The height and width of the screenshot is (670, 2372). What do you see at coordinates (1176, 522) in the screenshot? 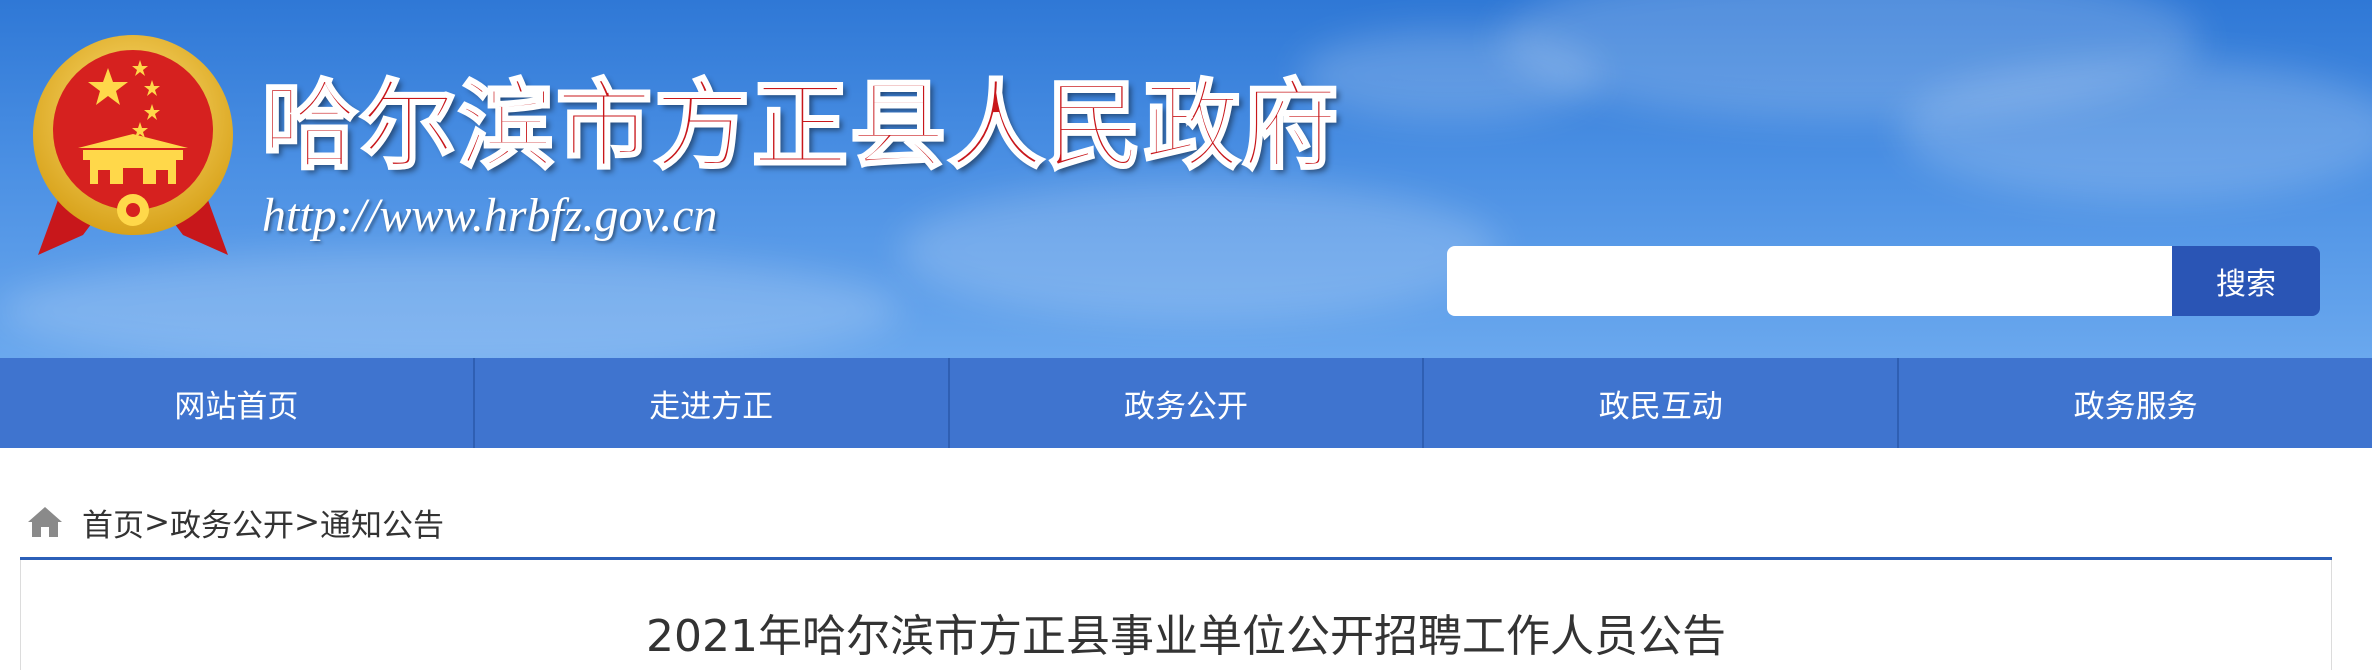
I see `breadcrumb: 首页 > 政务公开 > 通知公告` at bounding box center [1176, 522].